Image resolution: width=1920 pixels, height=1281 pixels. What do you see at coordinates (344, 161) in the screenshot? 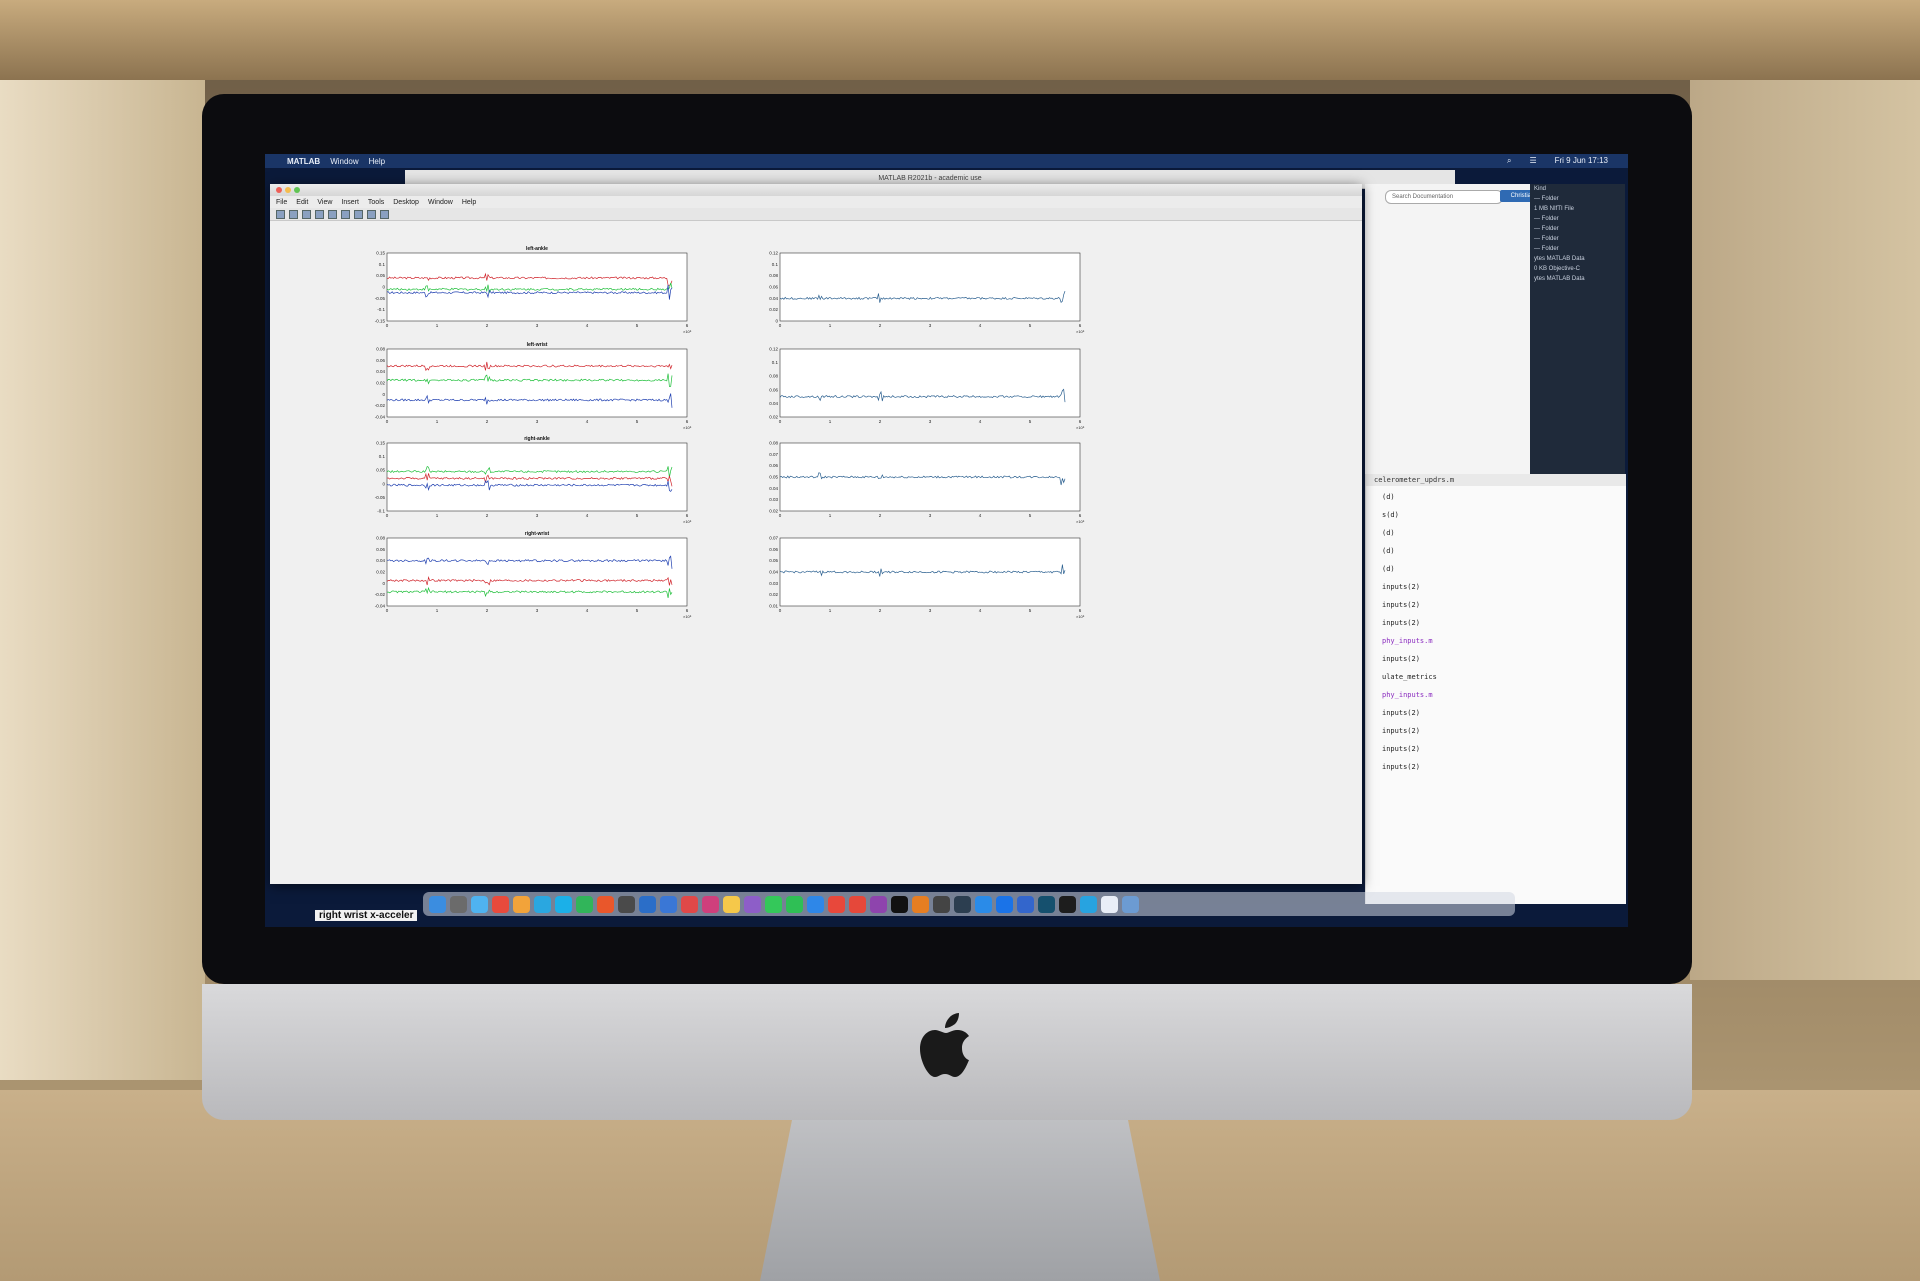
I see `menubar-item-window: Window` at bounding box center [344, 161].